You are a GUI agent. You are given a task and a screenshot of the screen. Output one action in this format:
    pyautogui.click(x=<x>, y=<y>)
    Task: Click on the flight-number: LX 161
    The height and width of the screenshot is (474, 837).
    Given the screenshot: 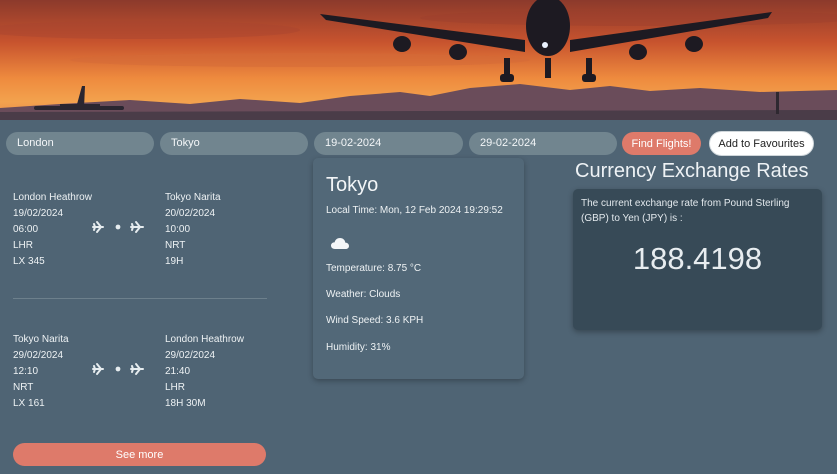 What is the action you would take?
    pyautogui.click(x=29, y=403)
    